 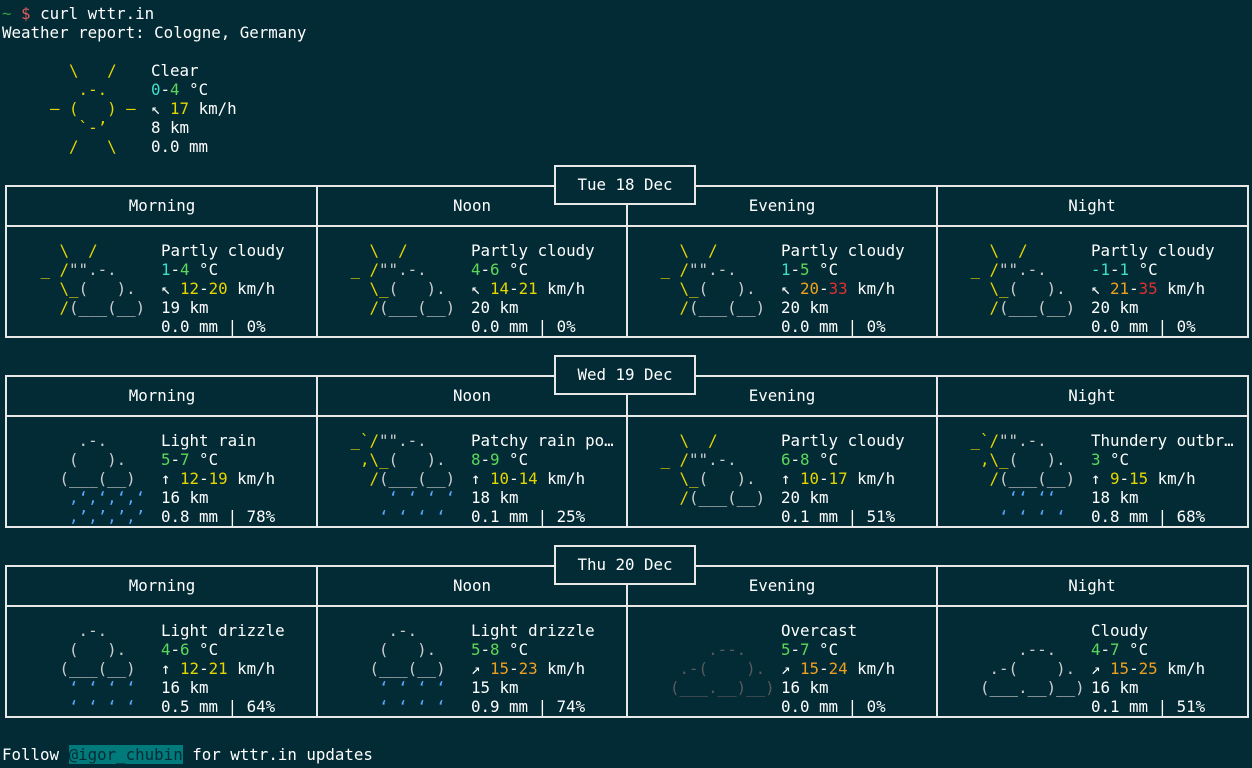 What do you see at coordinates (185, 307) in the screenshot?
I see `visibility: 19 km` at bounding box center [185, 307].